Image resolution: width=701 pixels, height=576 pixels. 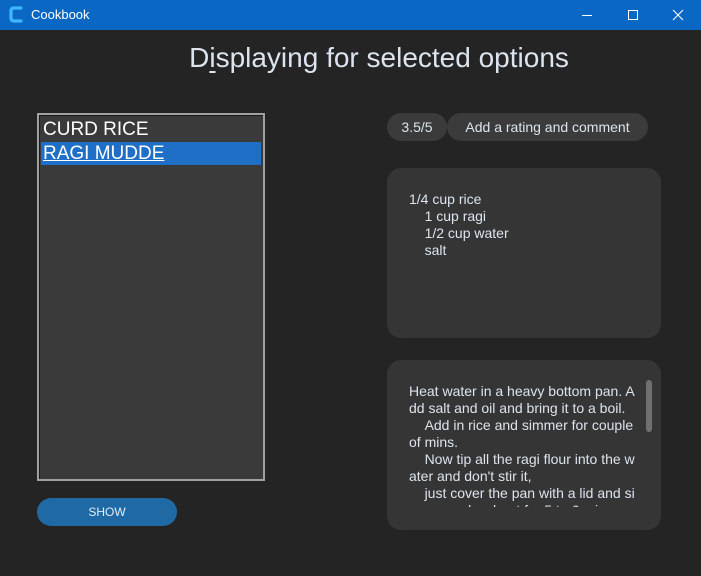 What do you see at coordinates (60, 14) in the screenshot?
I see `window-title: Cookbook` at bounding box center [60, 14].